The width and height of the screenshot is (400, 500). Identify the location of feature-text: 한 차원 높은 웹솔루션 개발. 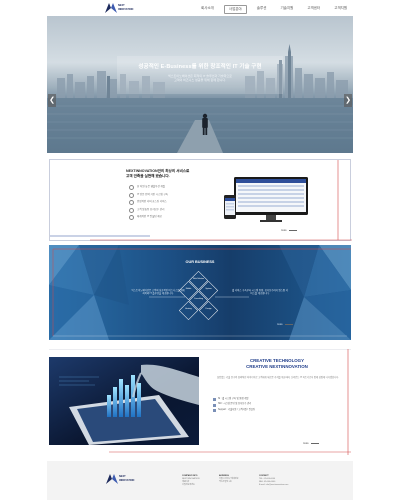
(151, 186).